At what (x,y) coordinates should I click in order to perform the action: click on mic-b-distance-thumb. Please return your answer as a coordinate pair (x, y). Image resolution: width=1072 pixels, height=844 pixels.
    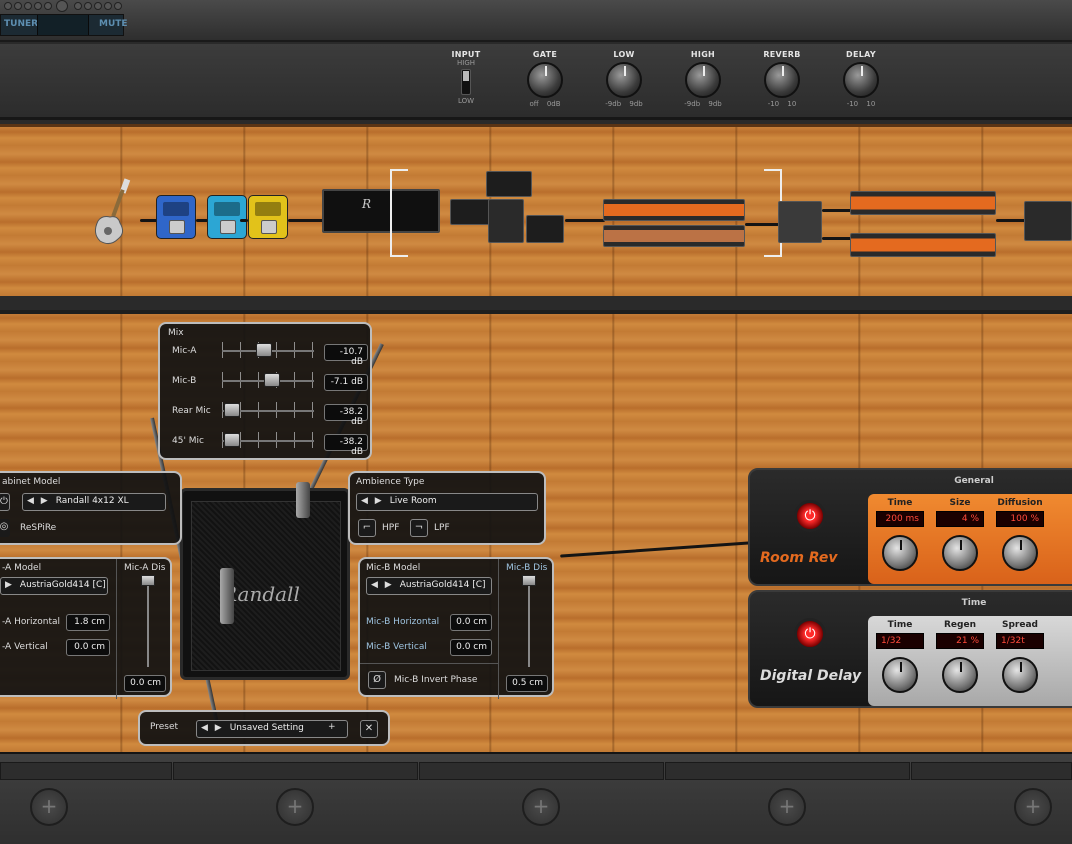
    Looking at the image, I should click on (529, 580).